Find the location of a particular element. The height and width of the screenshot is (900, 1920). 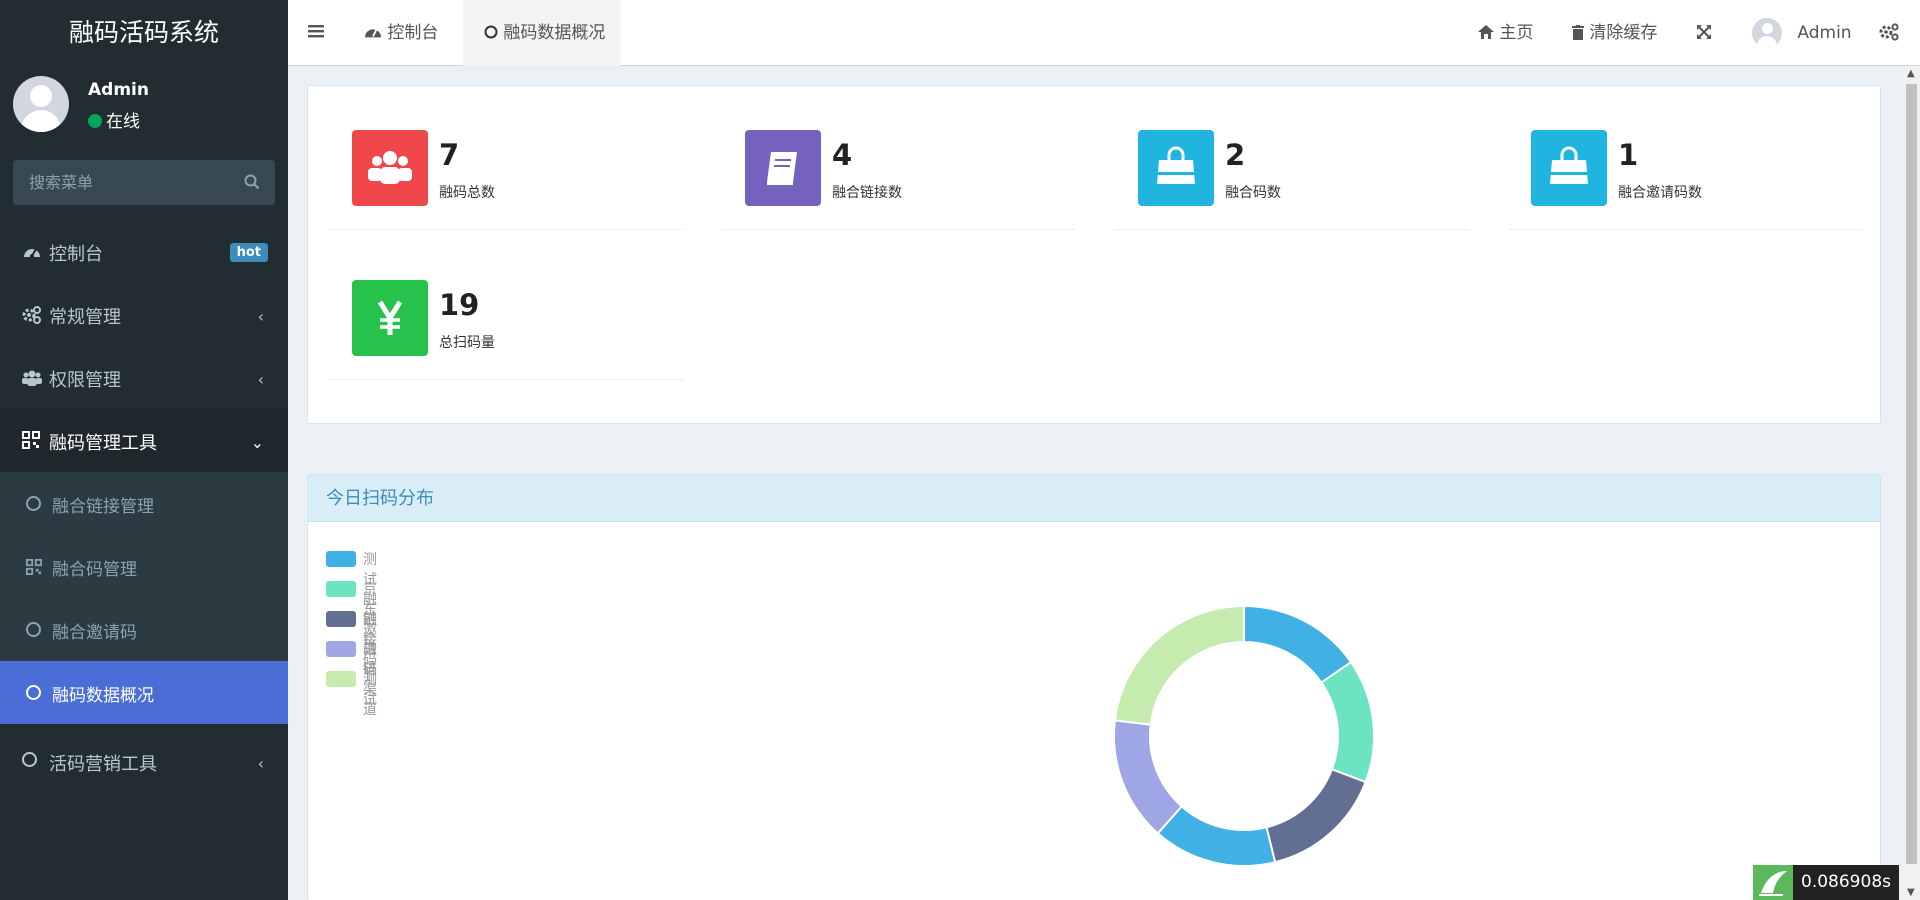

legend-label: 1 is located at coordinates (367, 677).